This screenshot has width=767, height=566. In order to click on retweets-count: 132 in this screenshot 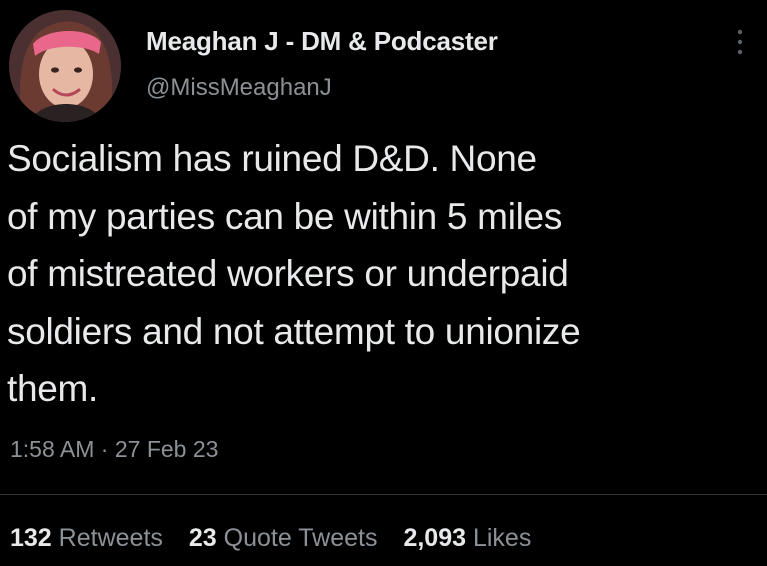, I will do `click(31, 538)`.